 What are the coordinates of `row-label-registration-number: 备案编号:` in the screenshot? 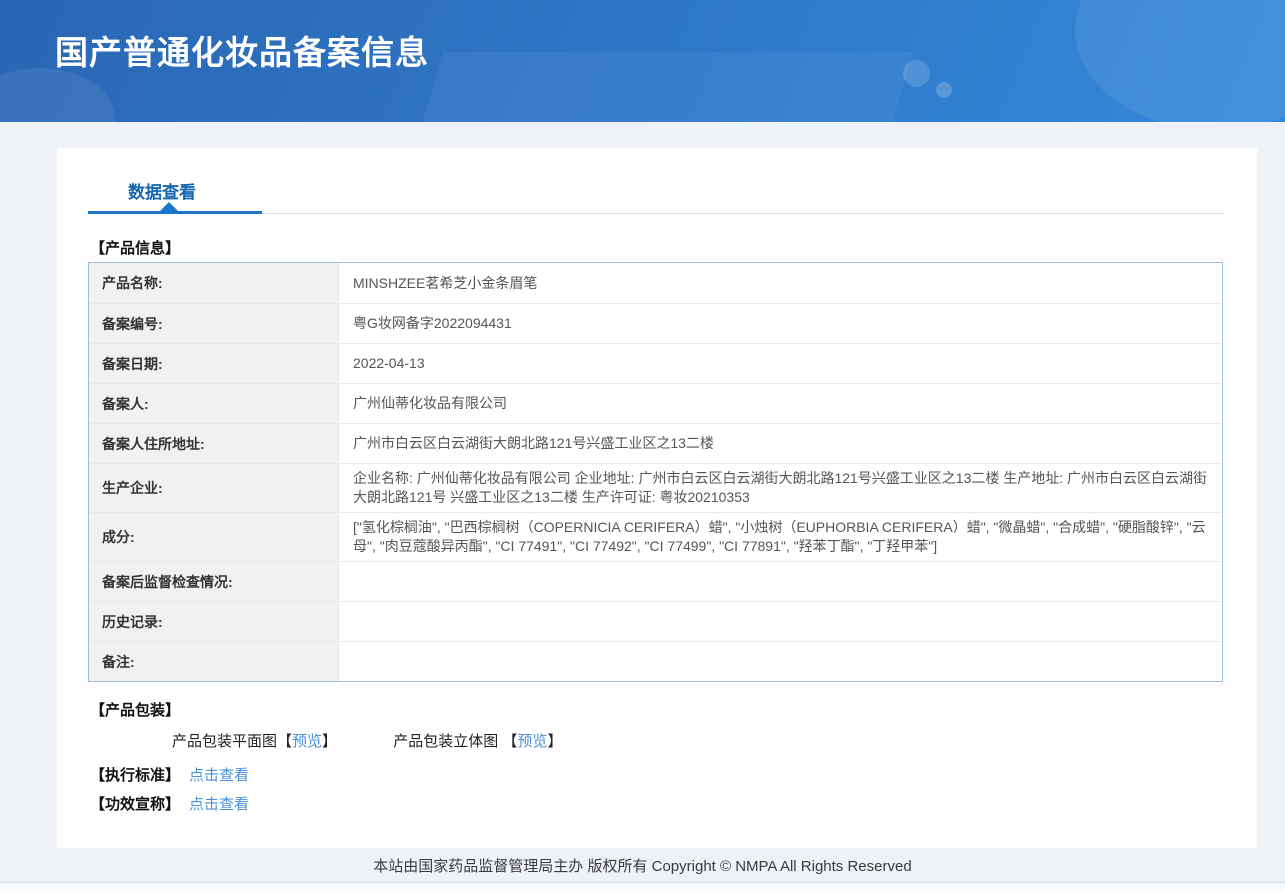 It's located at (214, 323).